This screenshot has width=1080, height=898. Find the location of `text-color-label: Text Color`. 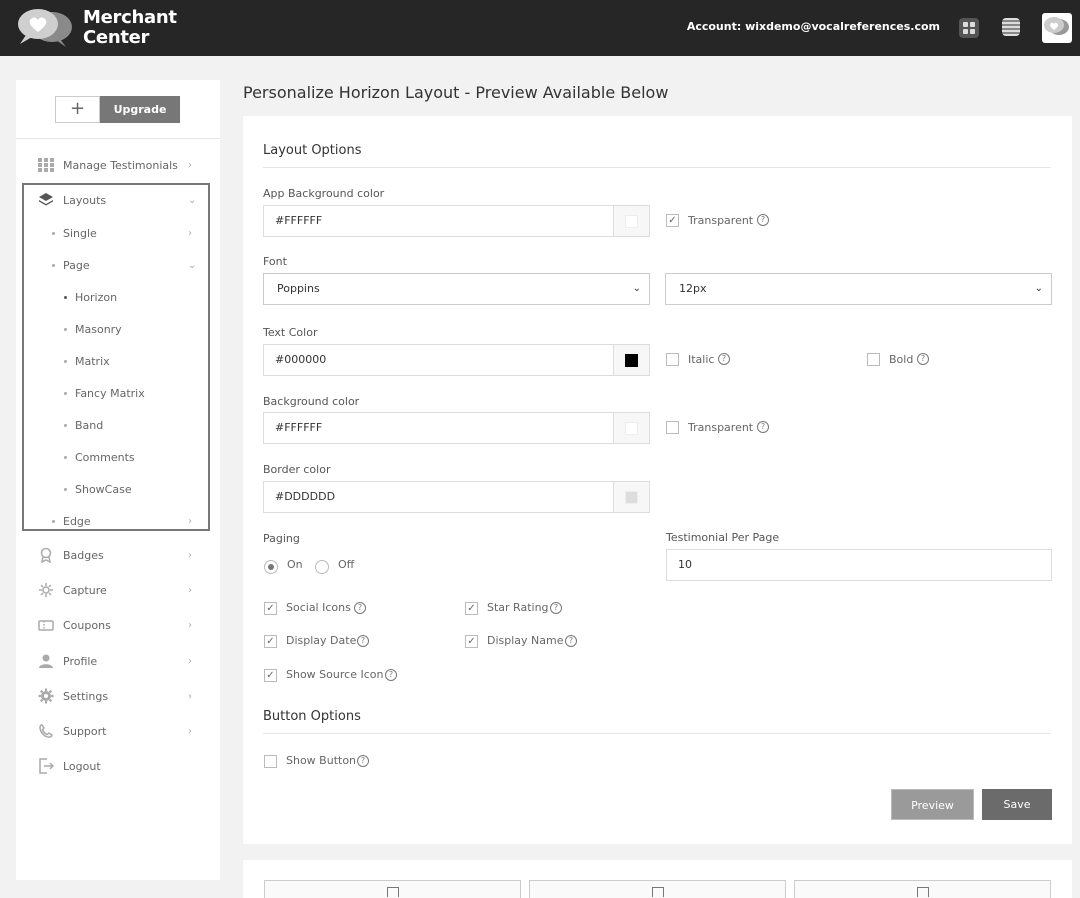

text-color-label: Text Color is located at coordinates (290, 332).